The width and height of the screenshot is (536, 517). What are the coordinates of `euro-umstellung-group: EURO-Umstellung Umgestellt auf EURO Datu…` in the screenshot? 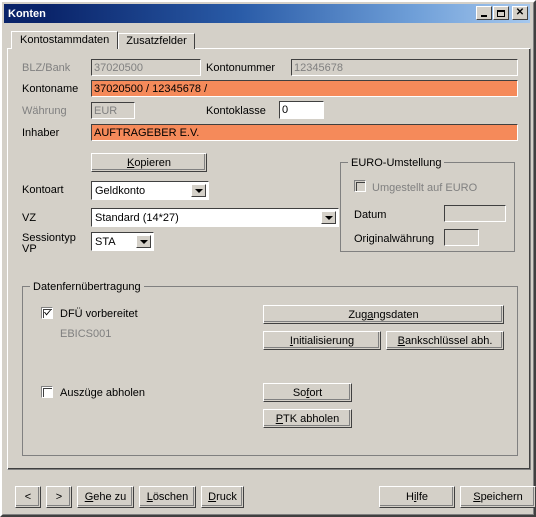 It's located at (427, 204).